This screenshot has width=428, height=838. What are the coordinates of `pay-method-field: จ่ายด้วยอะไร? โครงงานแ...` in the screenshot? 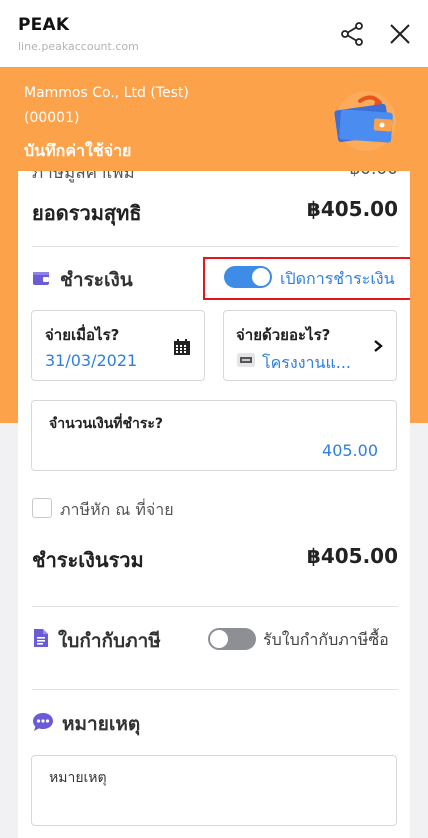 It's located at (310, 345).